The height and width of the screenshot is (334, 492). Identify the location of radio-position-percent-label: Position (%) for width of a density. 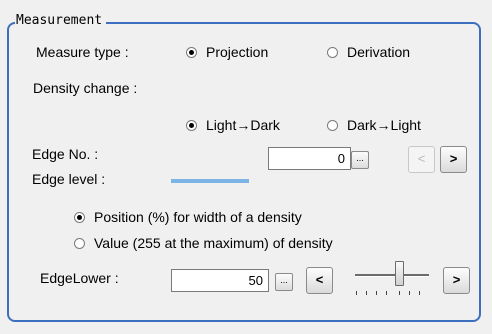
(198, 217).